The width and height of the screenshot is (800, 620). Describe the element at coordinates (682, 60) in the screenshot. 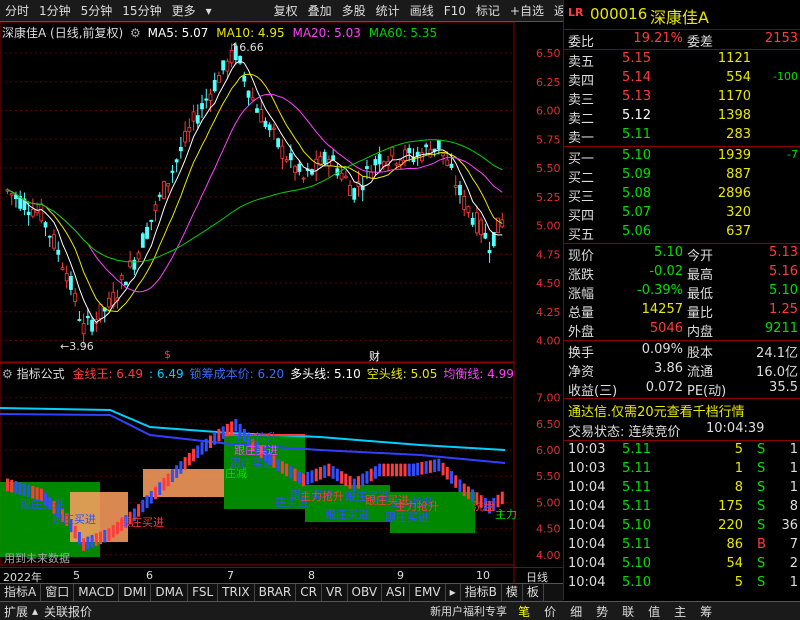

I see `ask-row: 卖五 5.15 1121` at that location.